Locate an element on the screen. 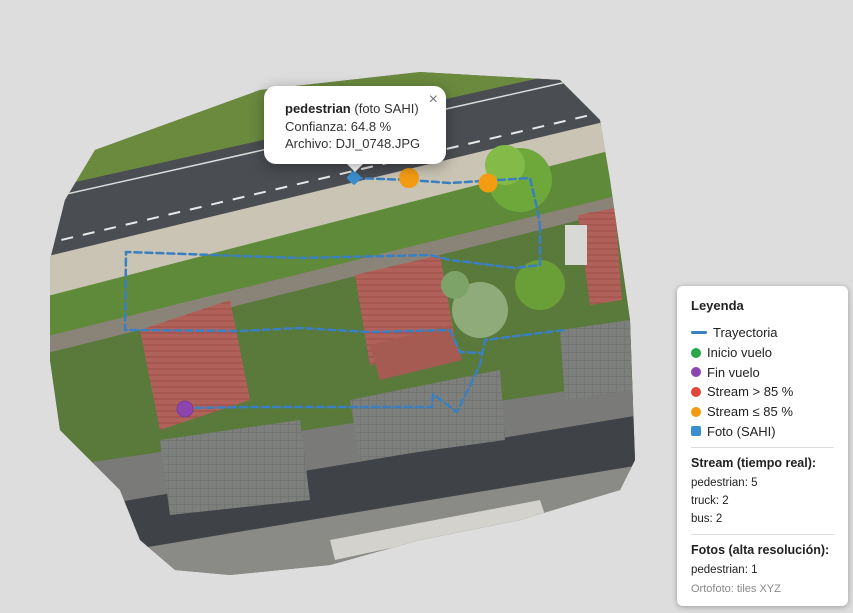  popup-source: (foto SAHI) is located at coordinates (386, 108).